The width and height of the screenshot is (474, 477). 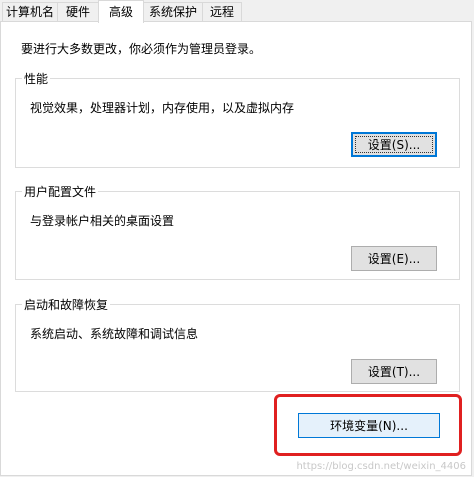 What do you see at coordinates (121, 11) in the screenshot?
I see `tab-advanced: 高级` at bounding box center [121, 11].